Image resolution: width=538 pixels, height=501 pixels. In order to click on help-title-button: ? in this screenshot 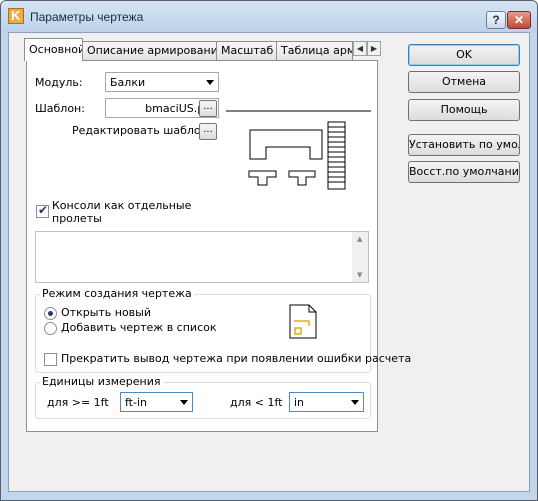, I will do `click(496, 20)`.